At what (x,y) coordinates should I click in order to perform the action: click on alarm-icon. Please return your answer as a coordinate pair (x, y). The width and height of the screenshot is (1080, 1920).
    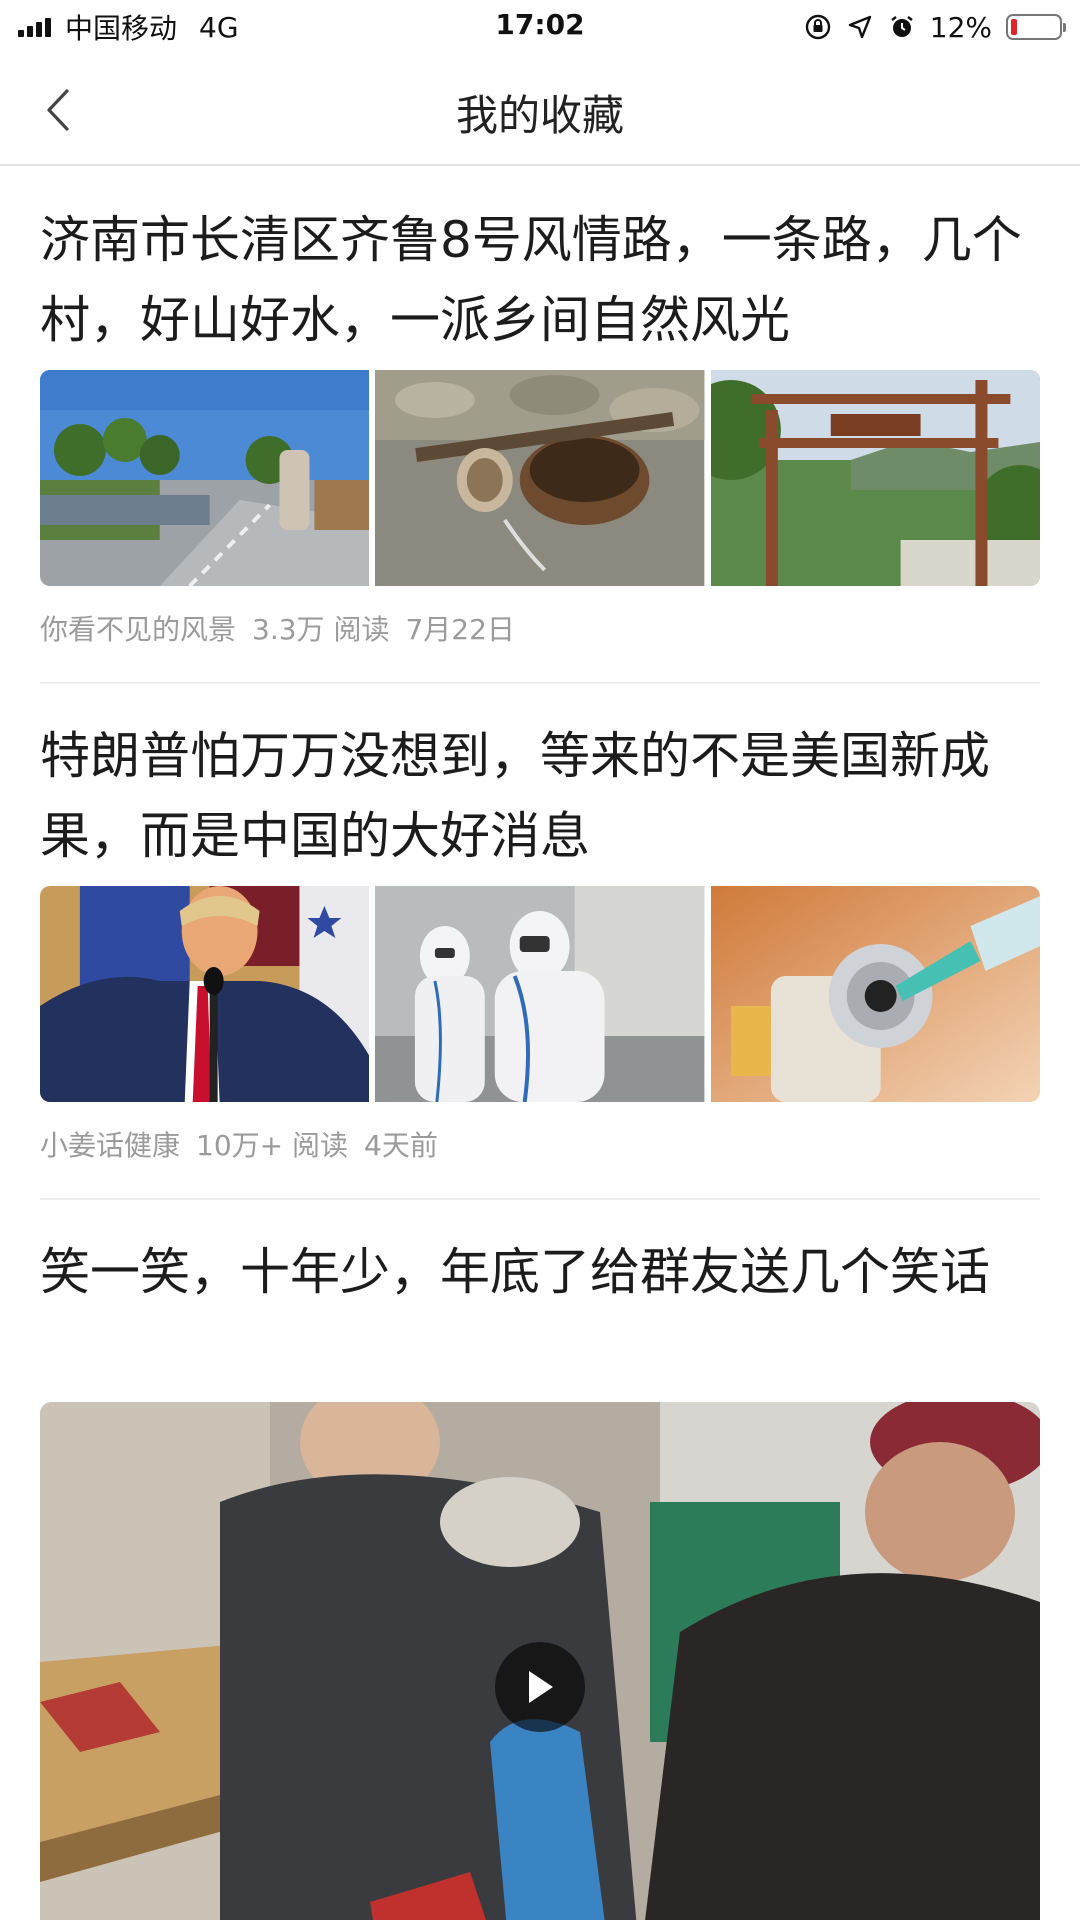
    Looking at the image, I should click on (902, 26).